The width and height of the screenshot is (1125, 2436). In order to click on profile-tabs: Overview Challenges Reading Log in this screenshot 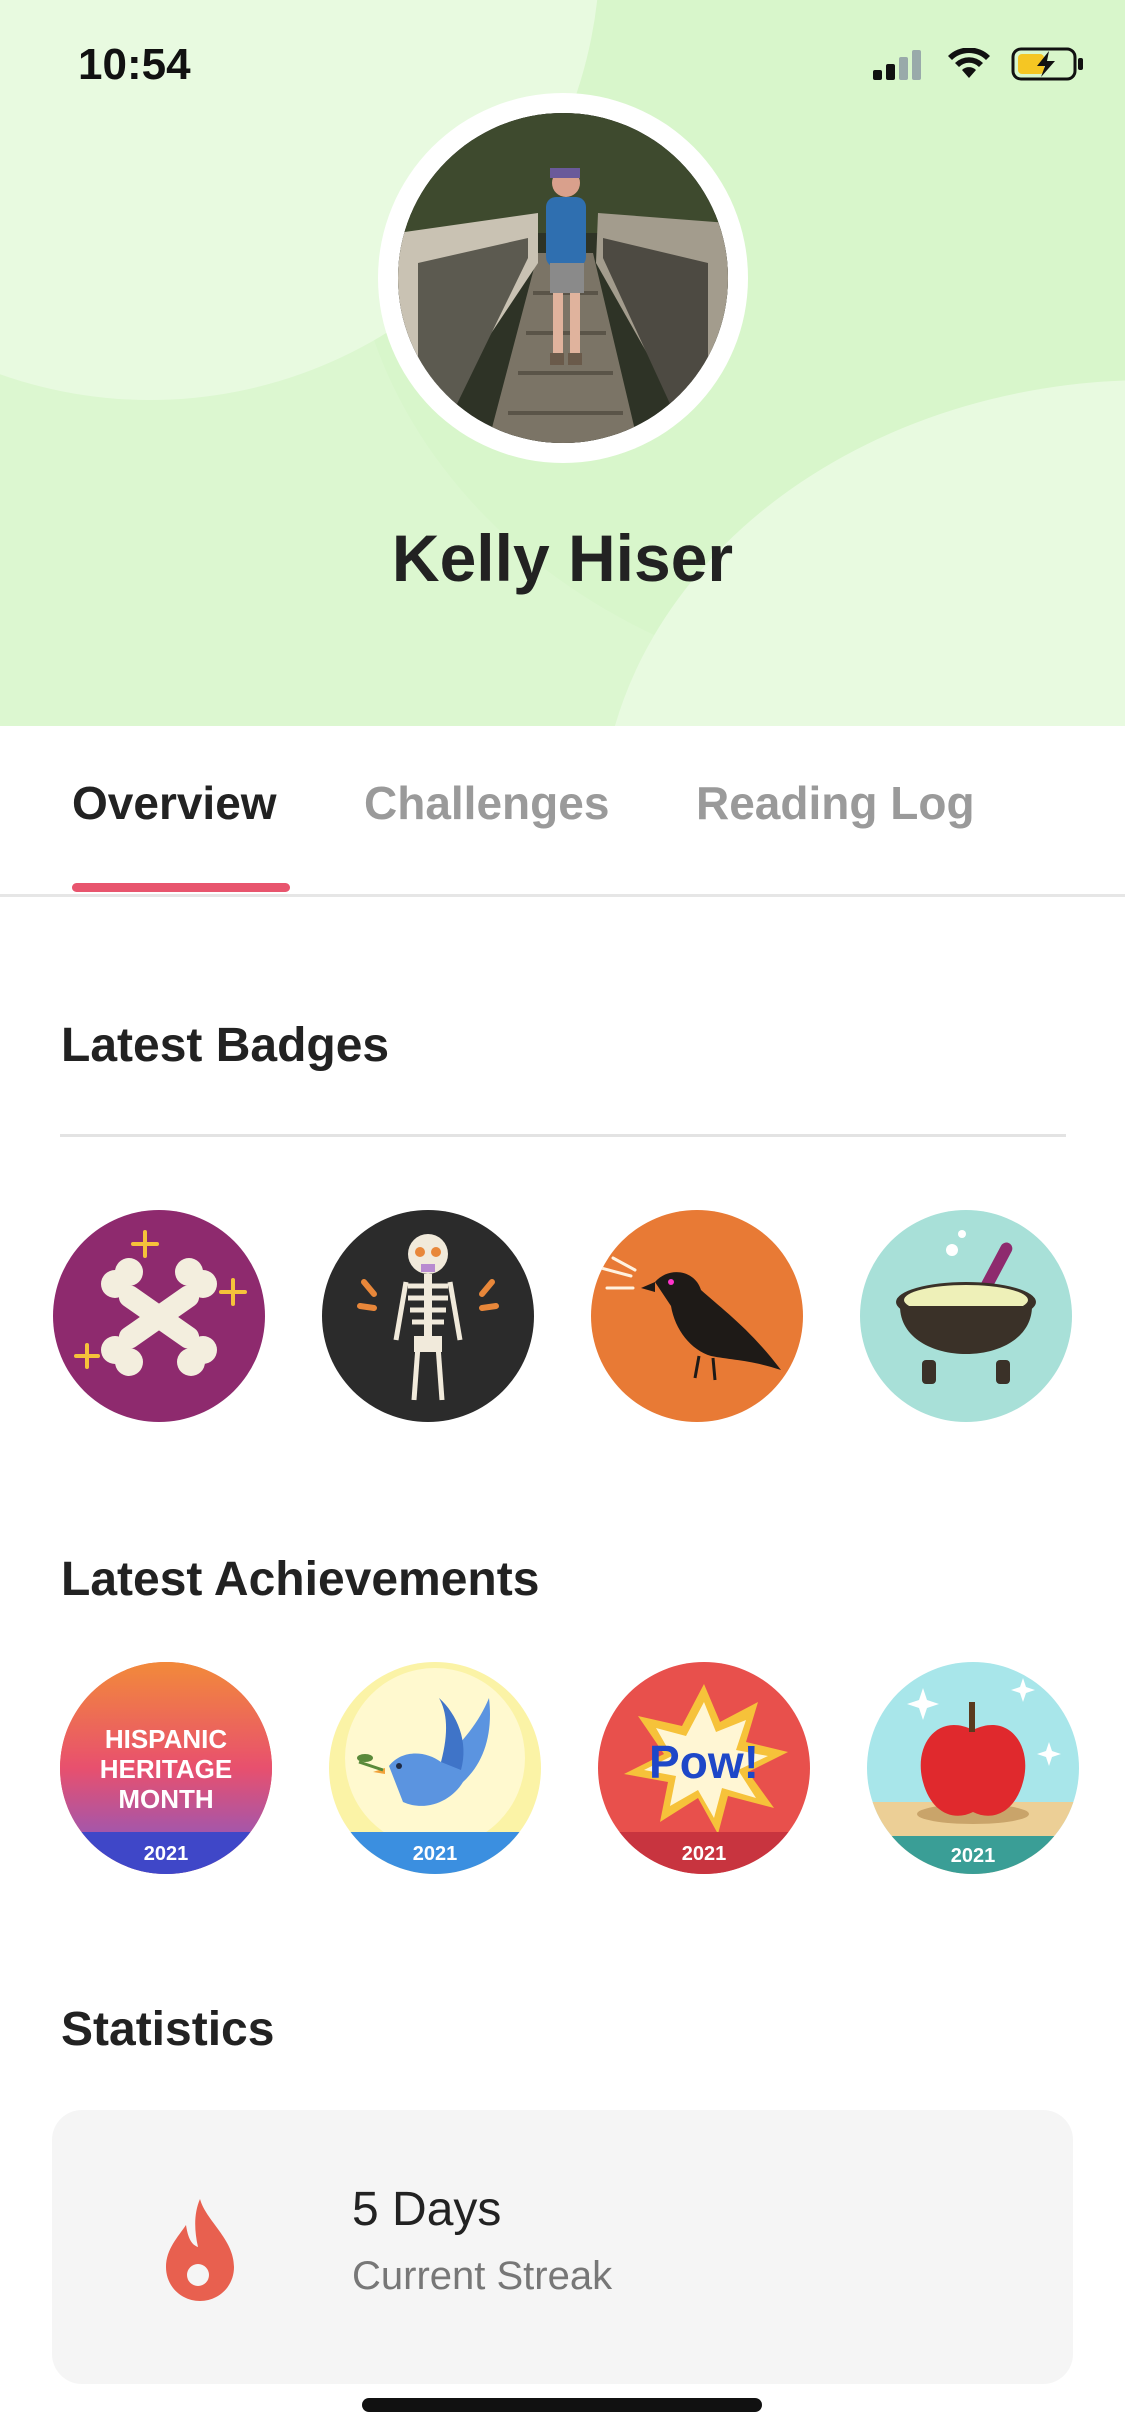, I will do `click(562, 811)`.